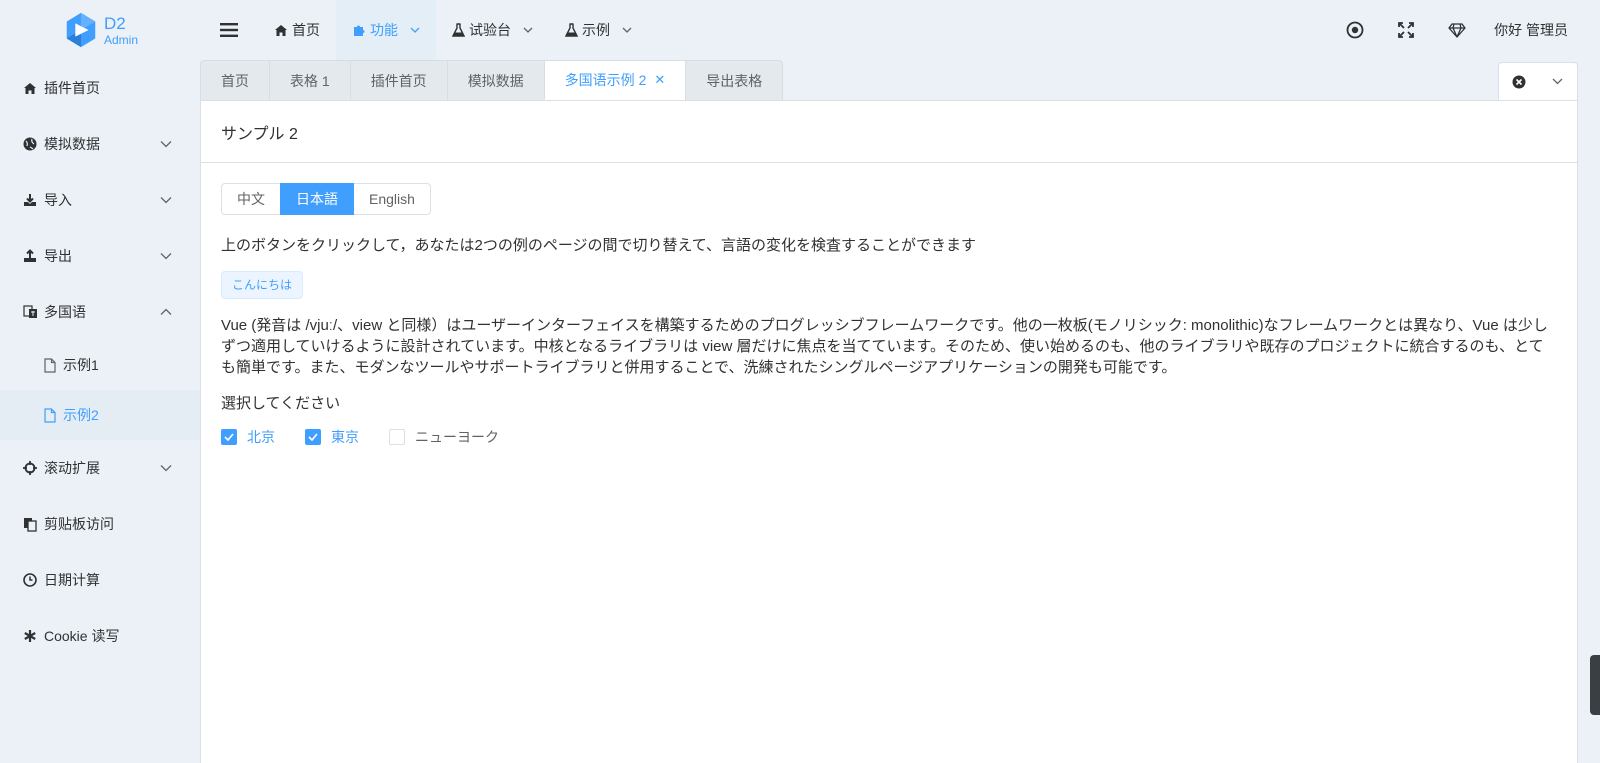  Describe the element at coordinates (235, 80) in the screenshot. I see `tab-home: 首页` at that location.